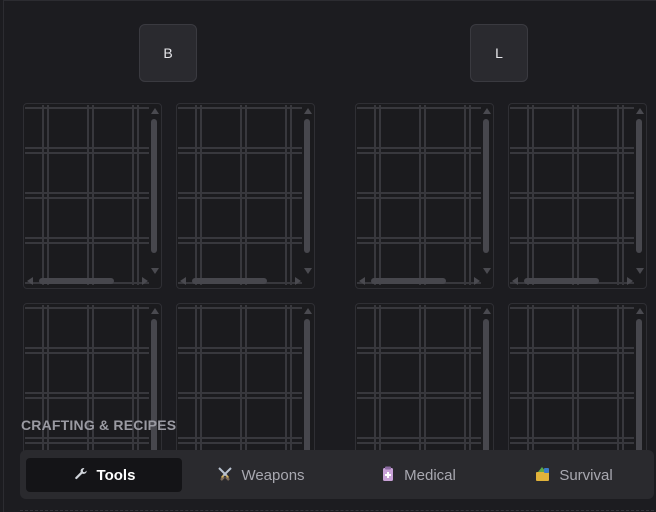  Describe the element at coordinates (273, 475) in the screenshot. I see `tab-label: Weapons` at that location.